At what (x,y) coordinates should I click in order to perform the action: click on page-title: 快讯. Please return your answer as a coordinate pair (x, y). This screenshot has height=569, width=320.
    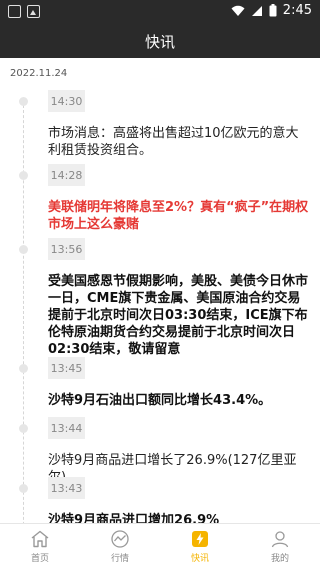
    Looking at the image, I should click on (159, 41).